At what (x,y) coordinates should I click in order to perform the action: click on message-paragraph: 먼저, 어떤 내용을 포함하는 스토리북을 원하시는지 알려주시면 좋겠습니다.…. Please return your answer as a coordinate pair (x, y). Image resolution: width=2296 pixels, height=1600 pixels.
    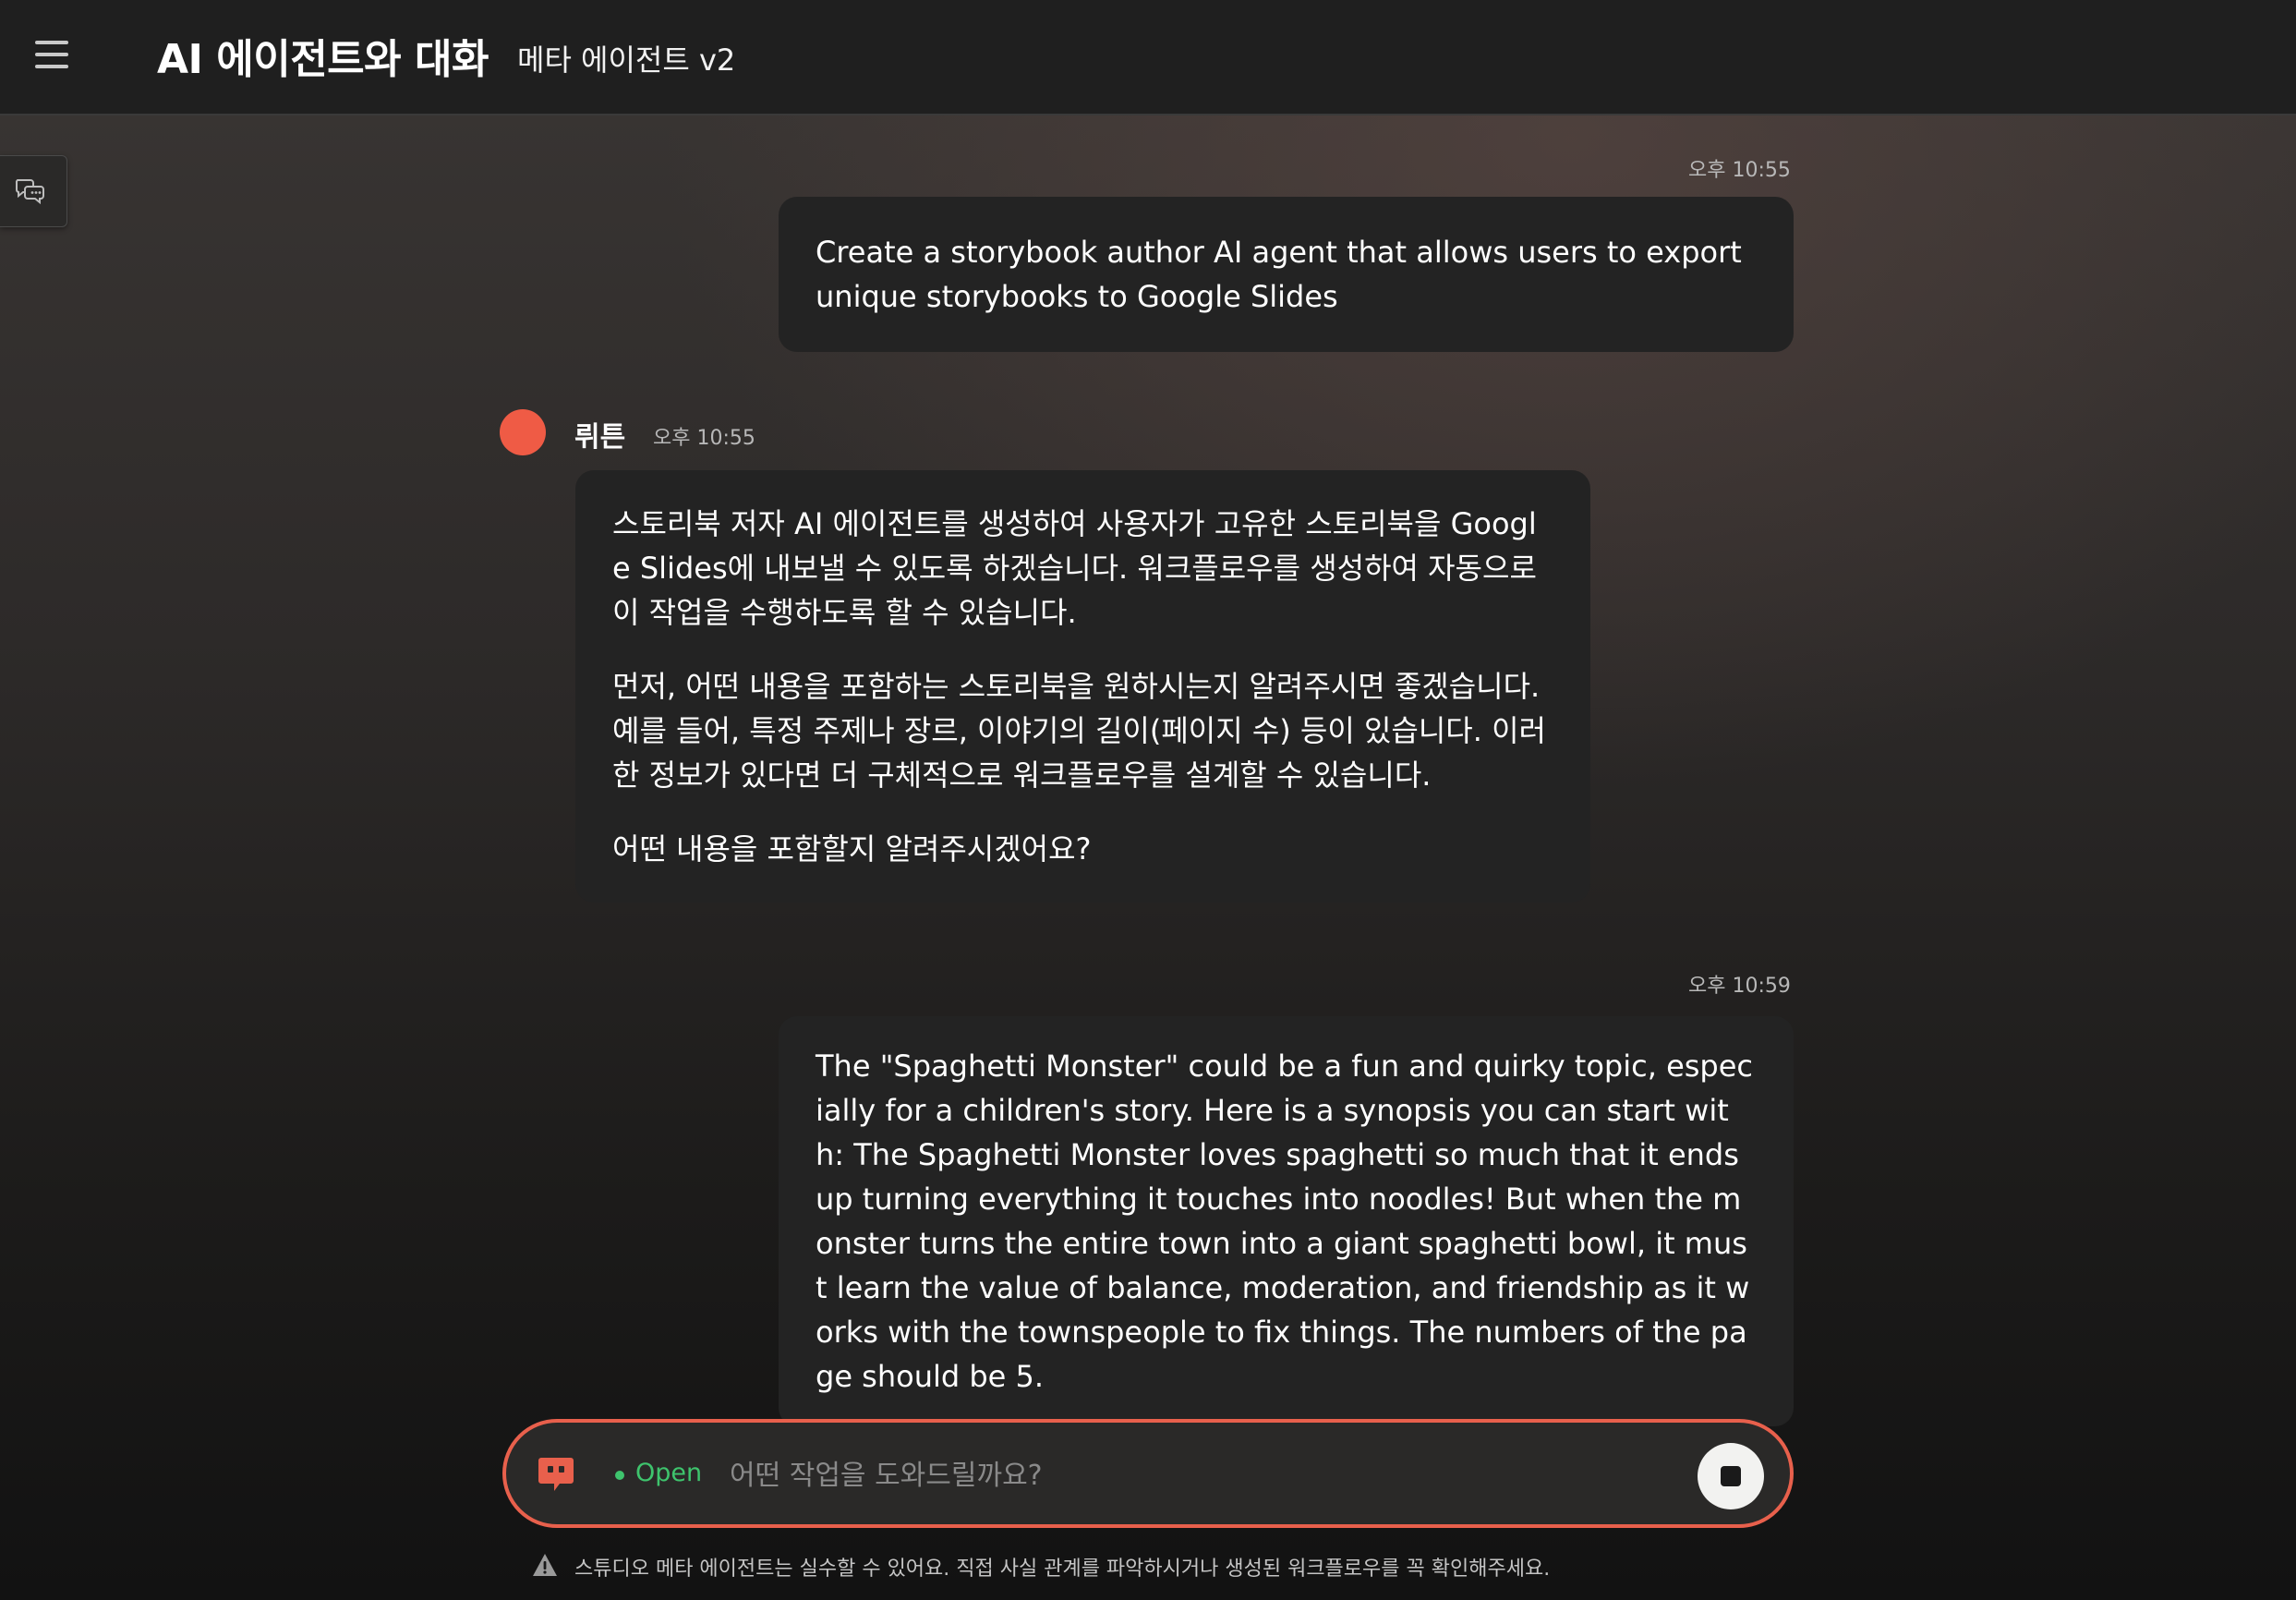
    Looking at the image, I should click on (1079, 731).